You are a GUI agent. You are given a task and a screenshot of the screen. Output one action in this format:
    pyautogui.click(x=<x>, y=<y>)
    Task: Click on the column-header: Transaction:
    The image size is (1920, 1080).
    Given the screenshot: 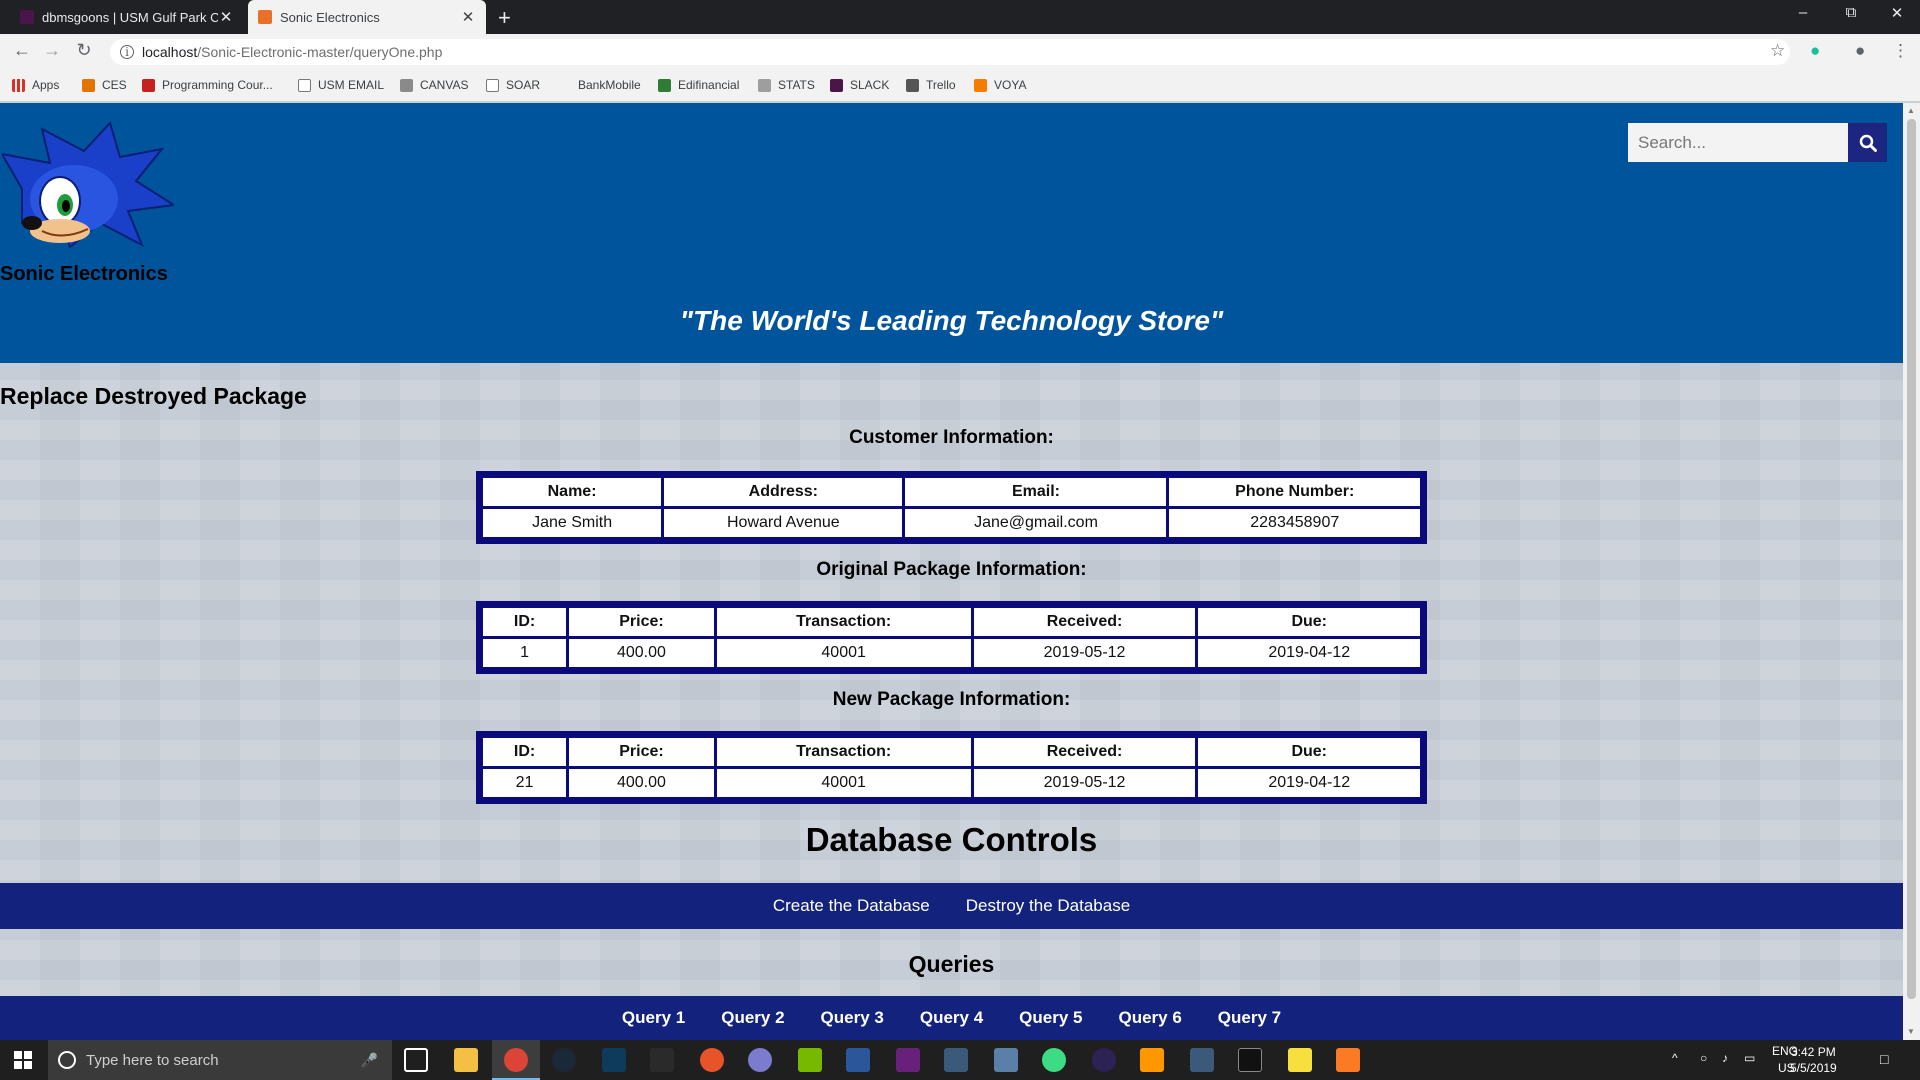 What is the action you would take?
    pyautogui.click(x=843, y=622)
    